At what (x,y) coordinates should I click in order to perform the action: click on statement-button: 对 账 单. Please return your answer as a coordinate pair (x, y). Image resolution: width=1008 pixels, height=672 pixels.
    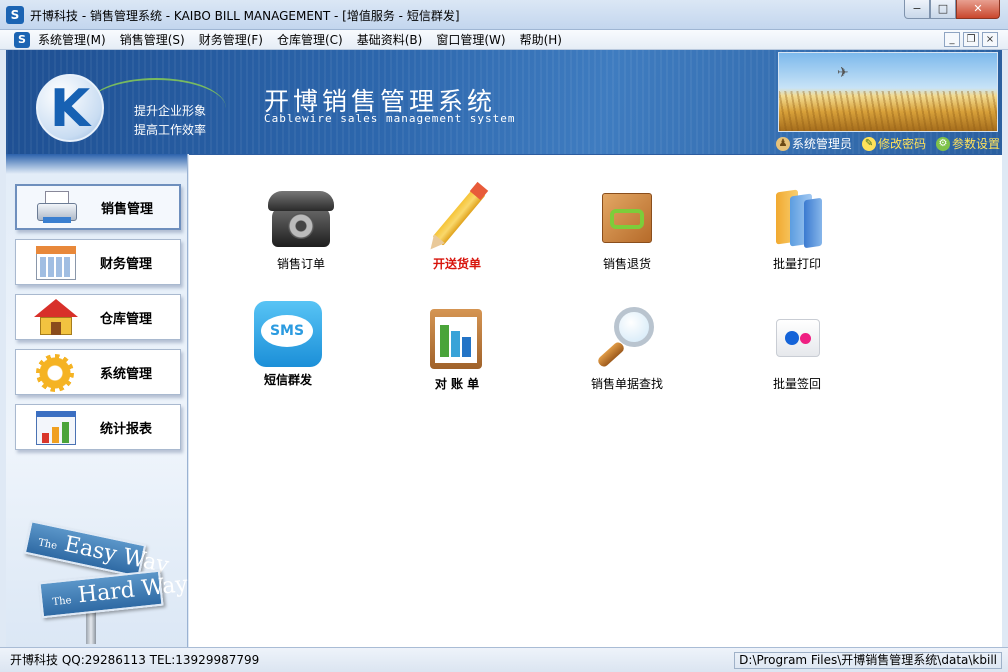
    Looking at the image, I should click on (457, 348).